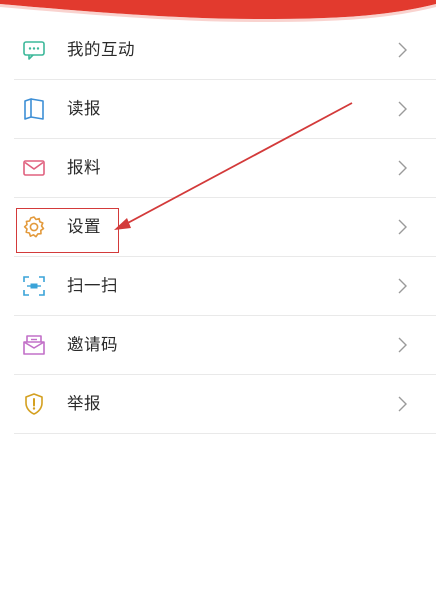 Image resolution: width=436 pixels, height=600 pixels. What do you see at coordinates (34, 227) in the screenshot?
I see `gear-icon` at bounding box center [34, 227].